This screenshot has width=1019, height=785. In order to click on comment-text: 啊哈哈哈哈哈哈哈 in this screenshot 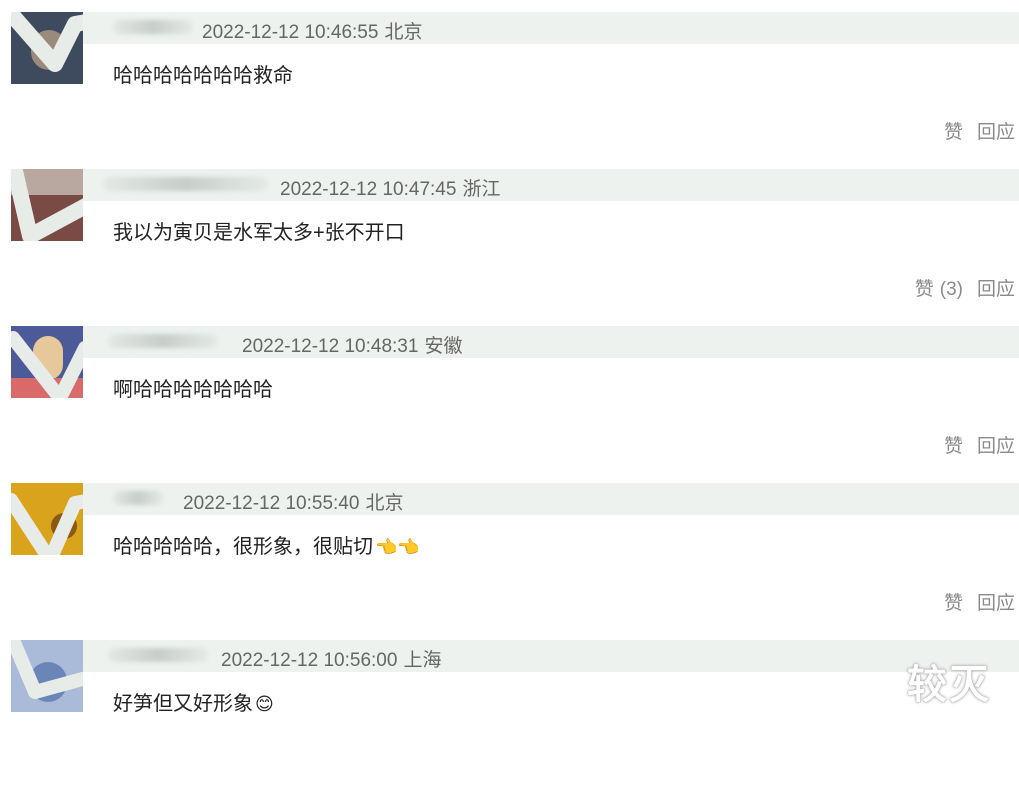, I will do `click(193, 387)`.